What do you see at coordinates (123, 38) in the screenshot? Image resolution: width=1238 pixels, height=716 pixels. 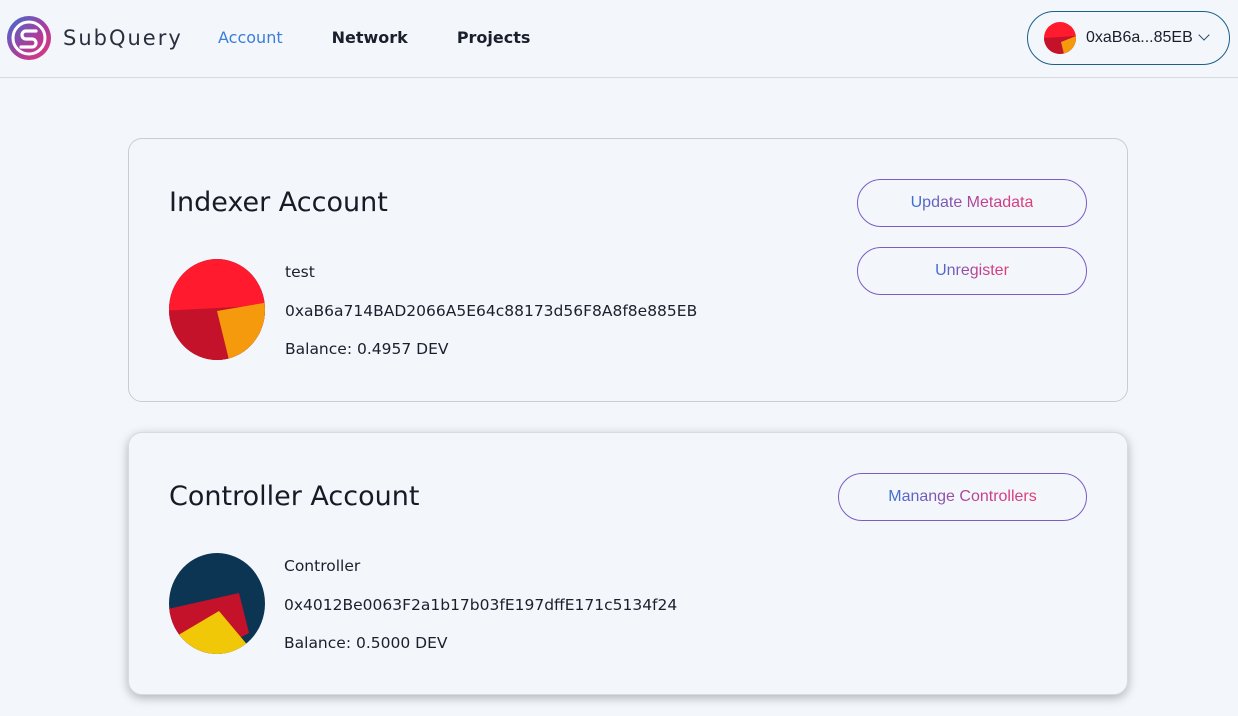 I see `logo-text: SubQuery` at bounding box center [123, 38].